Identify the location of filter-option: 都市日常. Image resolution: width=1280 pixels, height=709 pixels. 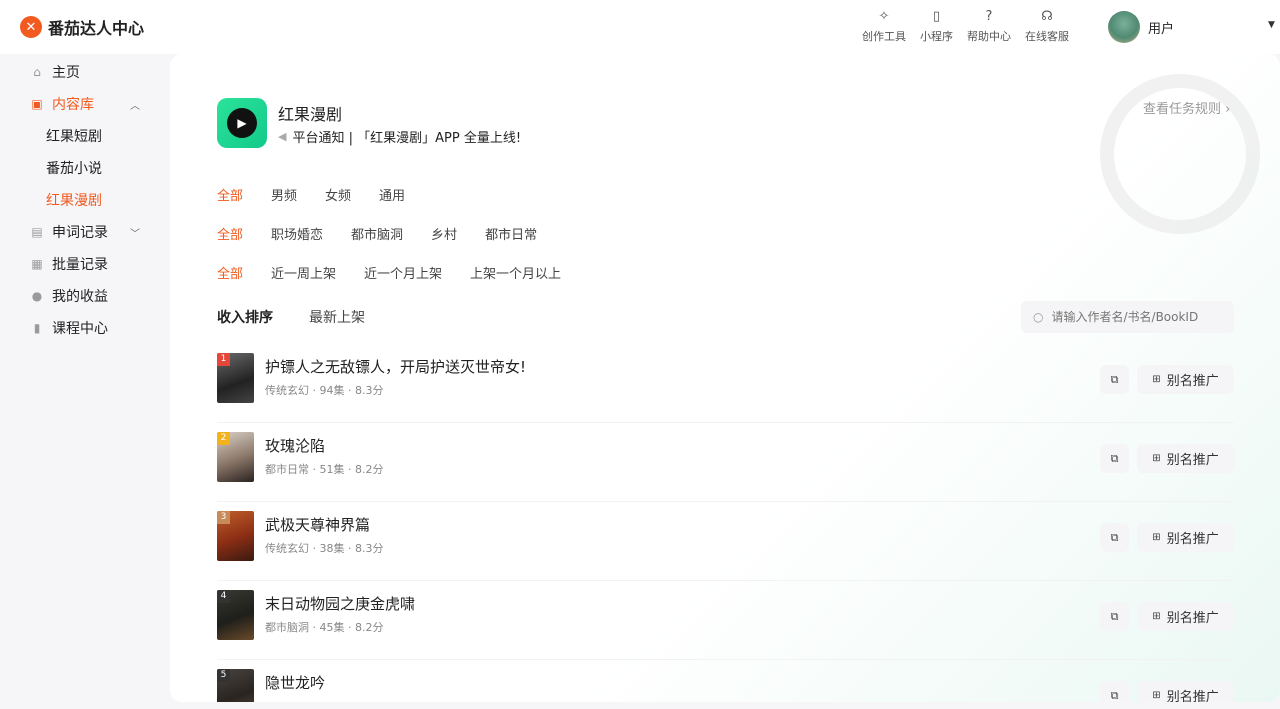
(511, 233).